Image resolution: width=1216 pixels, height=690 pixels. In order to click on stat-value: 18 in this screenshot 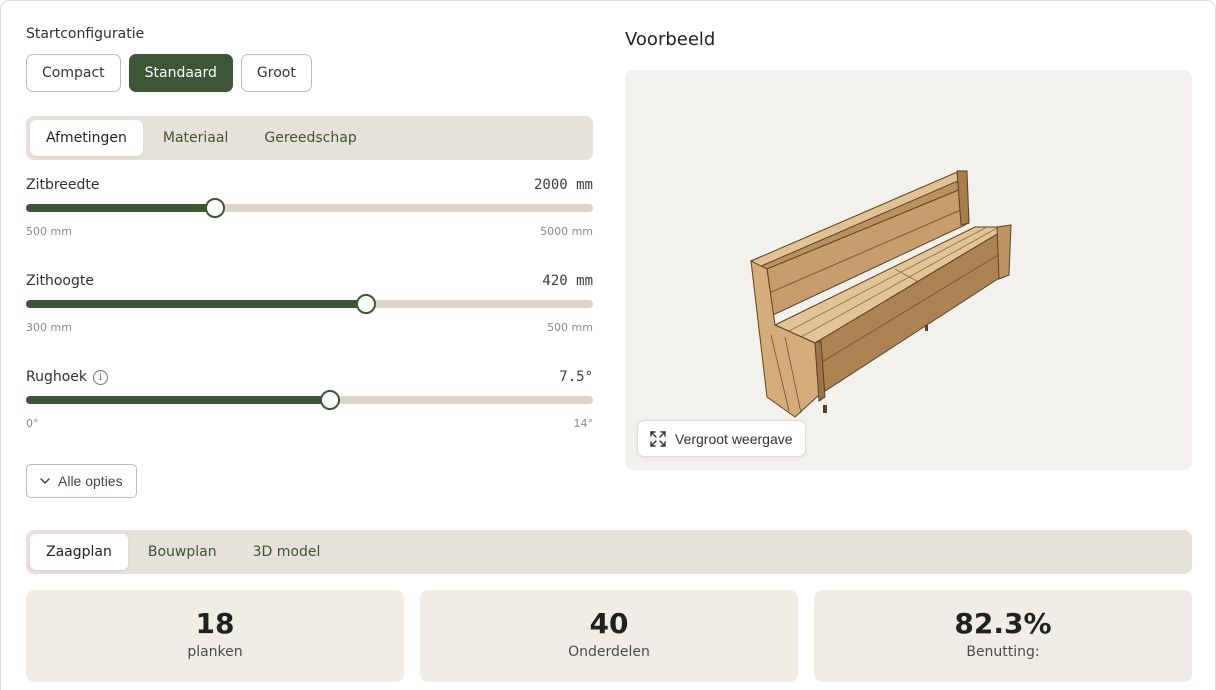, I will do `click(215, 623)`.